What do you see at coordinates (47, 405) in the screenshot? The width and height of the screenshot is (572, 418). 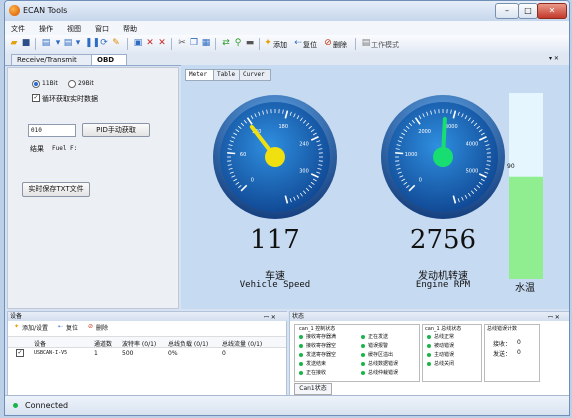 I see `connection-status-text: Connected` at bounding box center [47, 405].